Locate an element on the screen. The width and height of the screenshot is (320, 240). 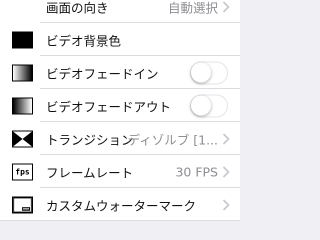
orientation-row: 画面の向き 自動選択 is located at coordinates (120, 11).